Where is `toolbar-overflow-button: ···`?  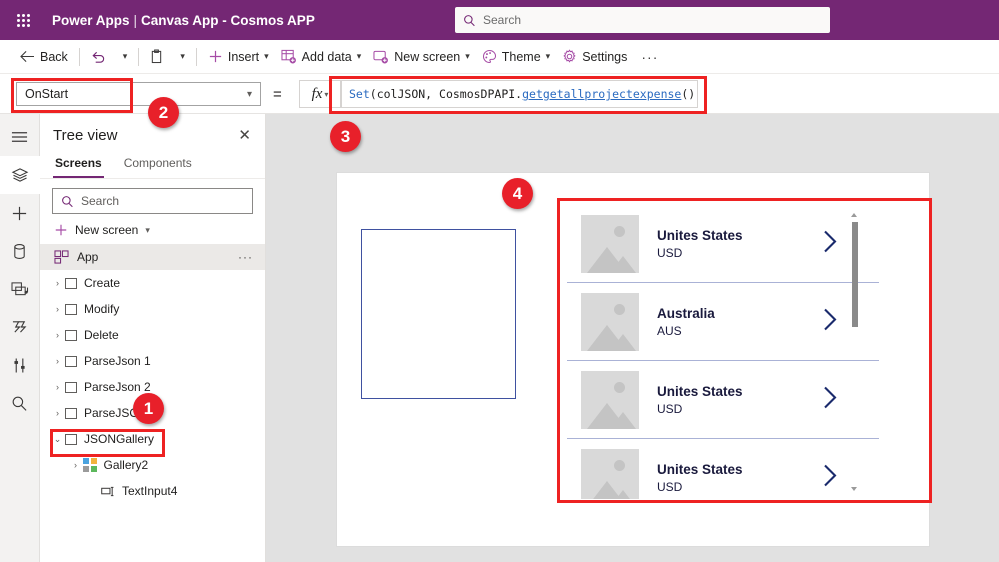 toolbar-overflow-button: ··· is located at coordinates (649, 57).